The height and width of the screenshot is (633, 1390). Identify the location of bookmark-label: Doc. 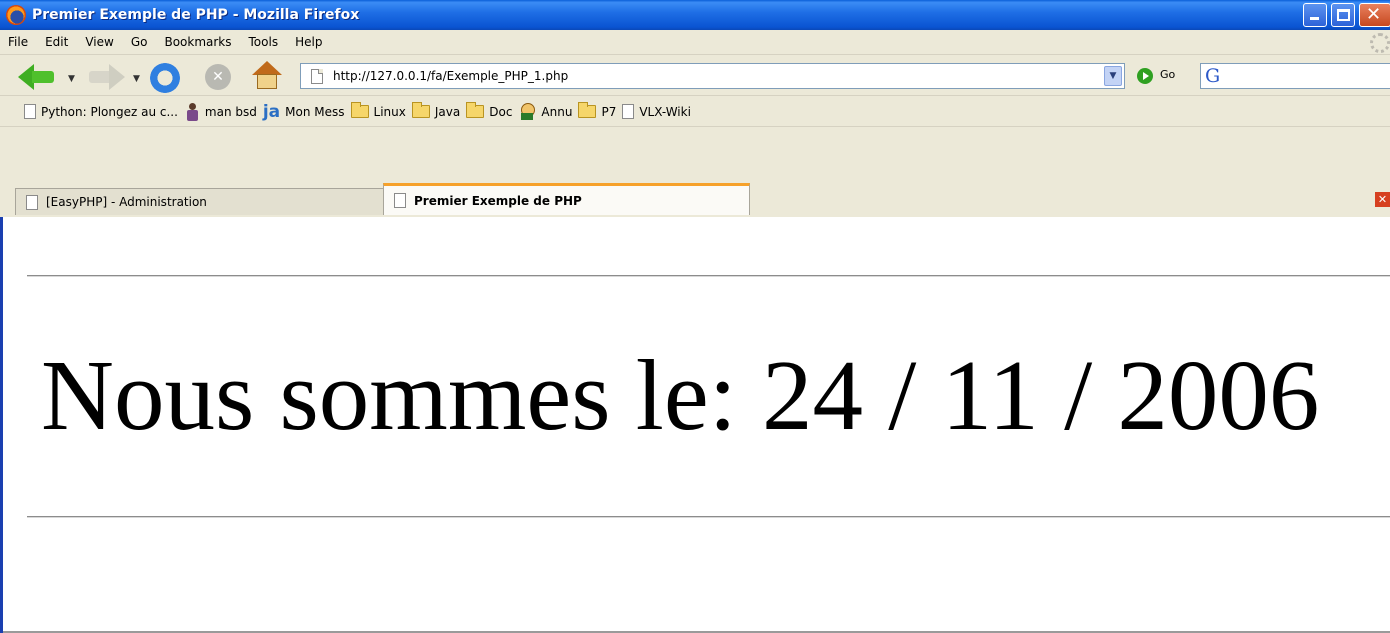
(501, 111).